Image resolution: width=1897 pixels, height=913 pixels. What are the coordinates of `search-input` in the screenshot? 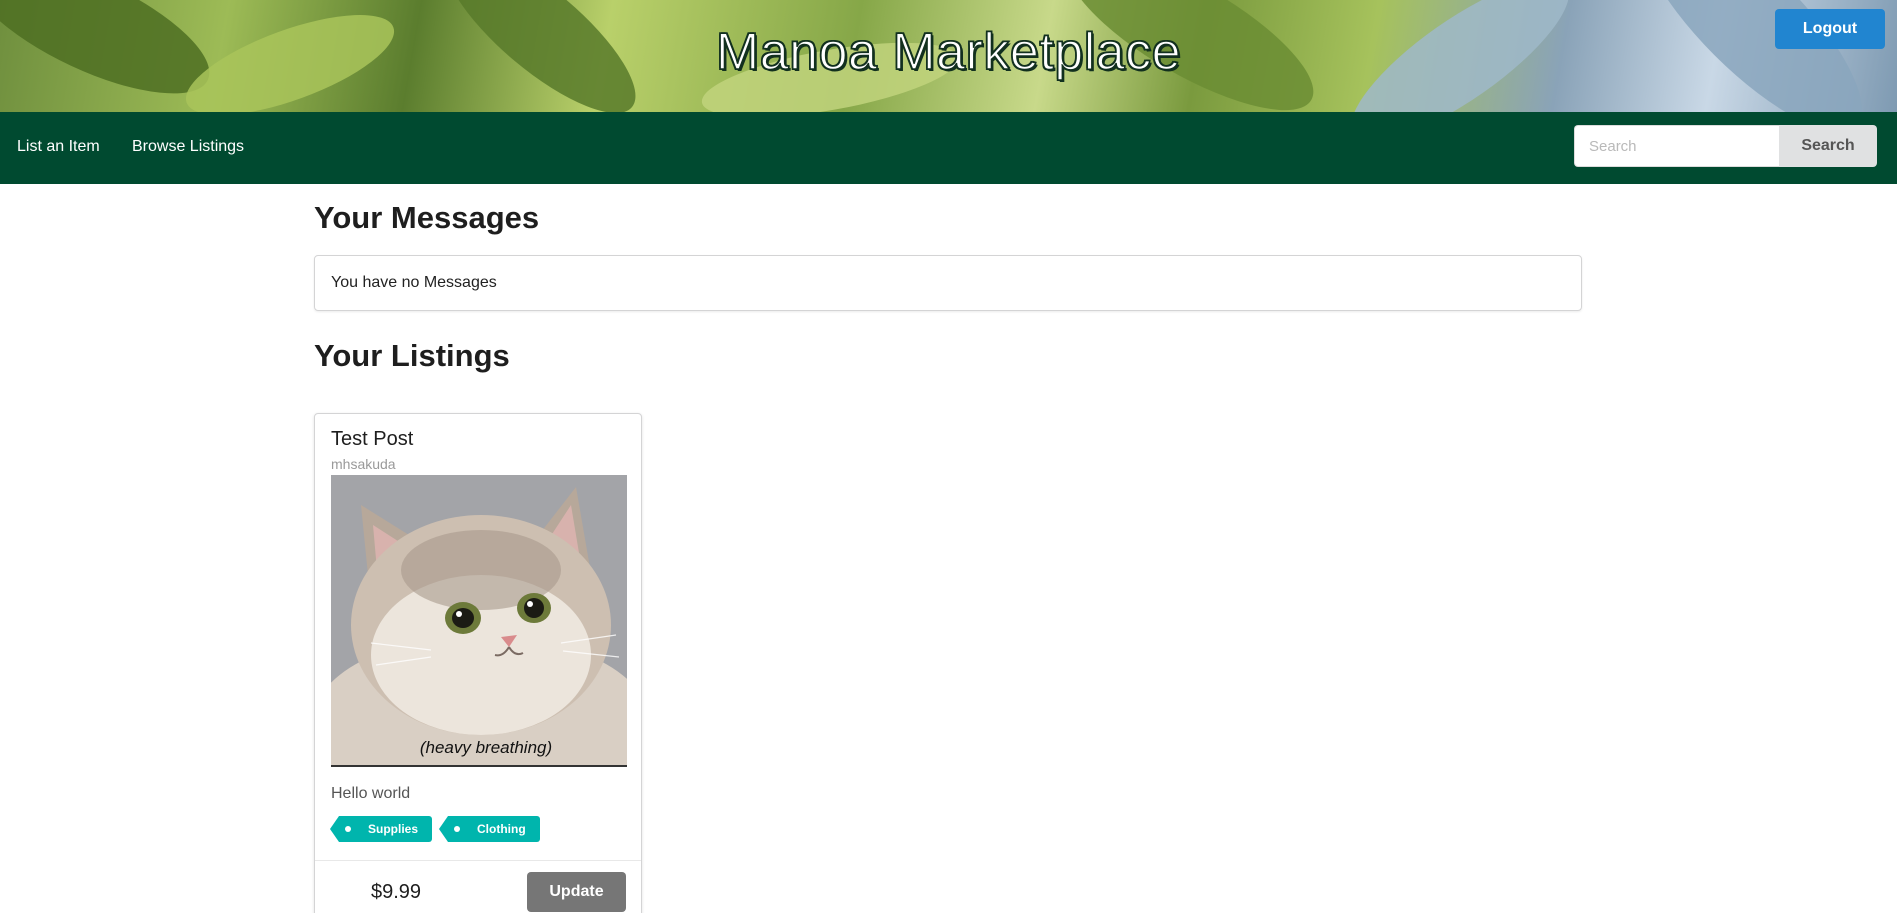 It's located at (1676, 146).